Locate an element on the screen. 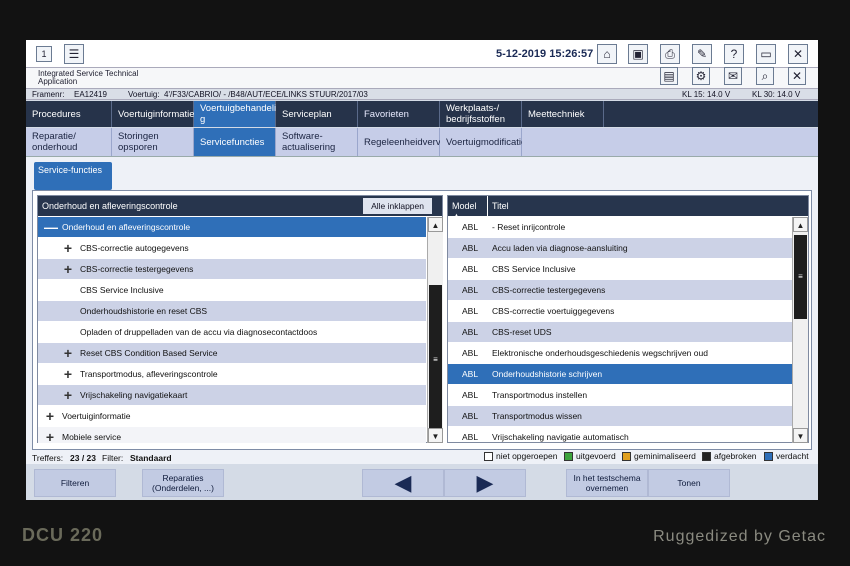  column-title: Titel is located at coordinates (648, 206).